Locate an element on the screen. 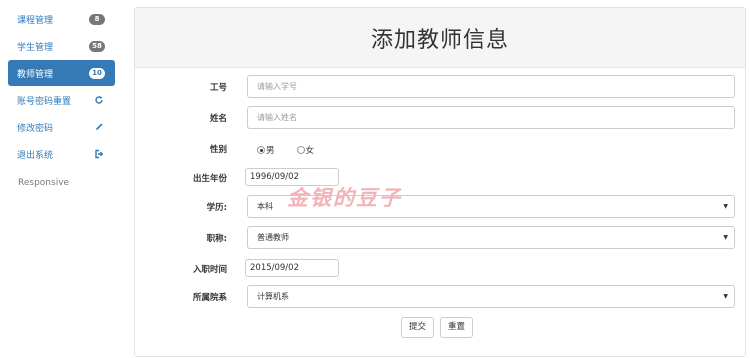  gender-option-label: 女 is located at coordinates (310, 151).